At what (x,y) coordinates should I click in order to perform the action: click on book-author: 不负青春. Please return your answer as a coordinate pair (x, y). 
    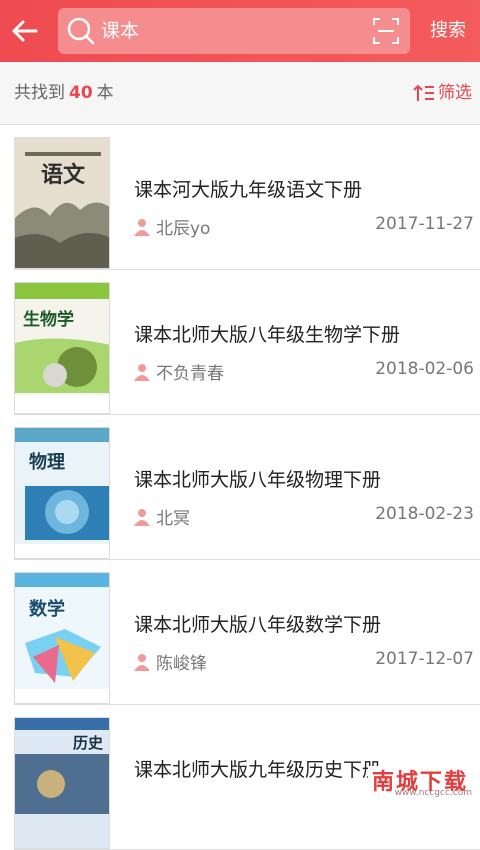
    Looking at the image, I should click on (179, 371).